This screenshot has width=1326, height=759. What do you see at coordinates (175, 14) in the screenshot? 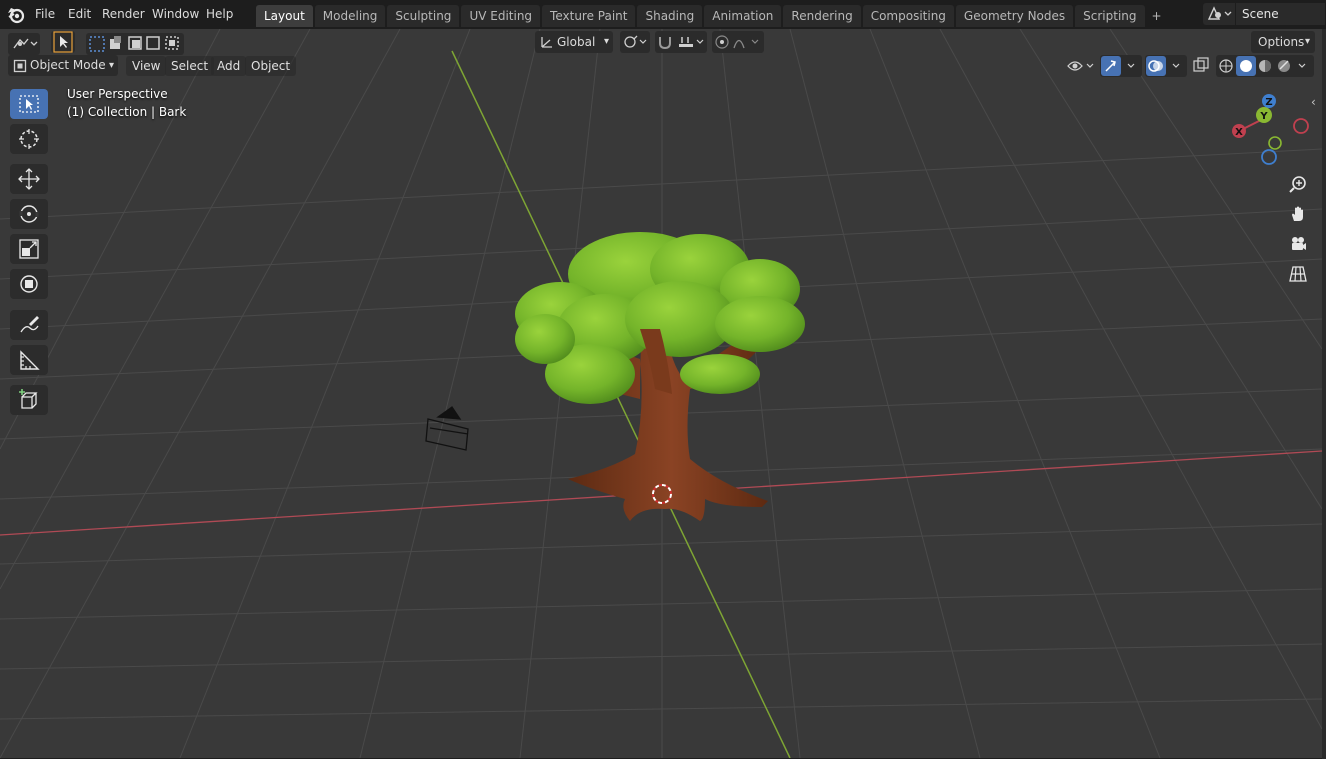
I see `menu-window: Window` at bounding box center [175, 14].